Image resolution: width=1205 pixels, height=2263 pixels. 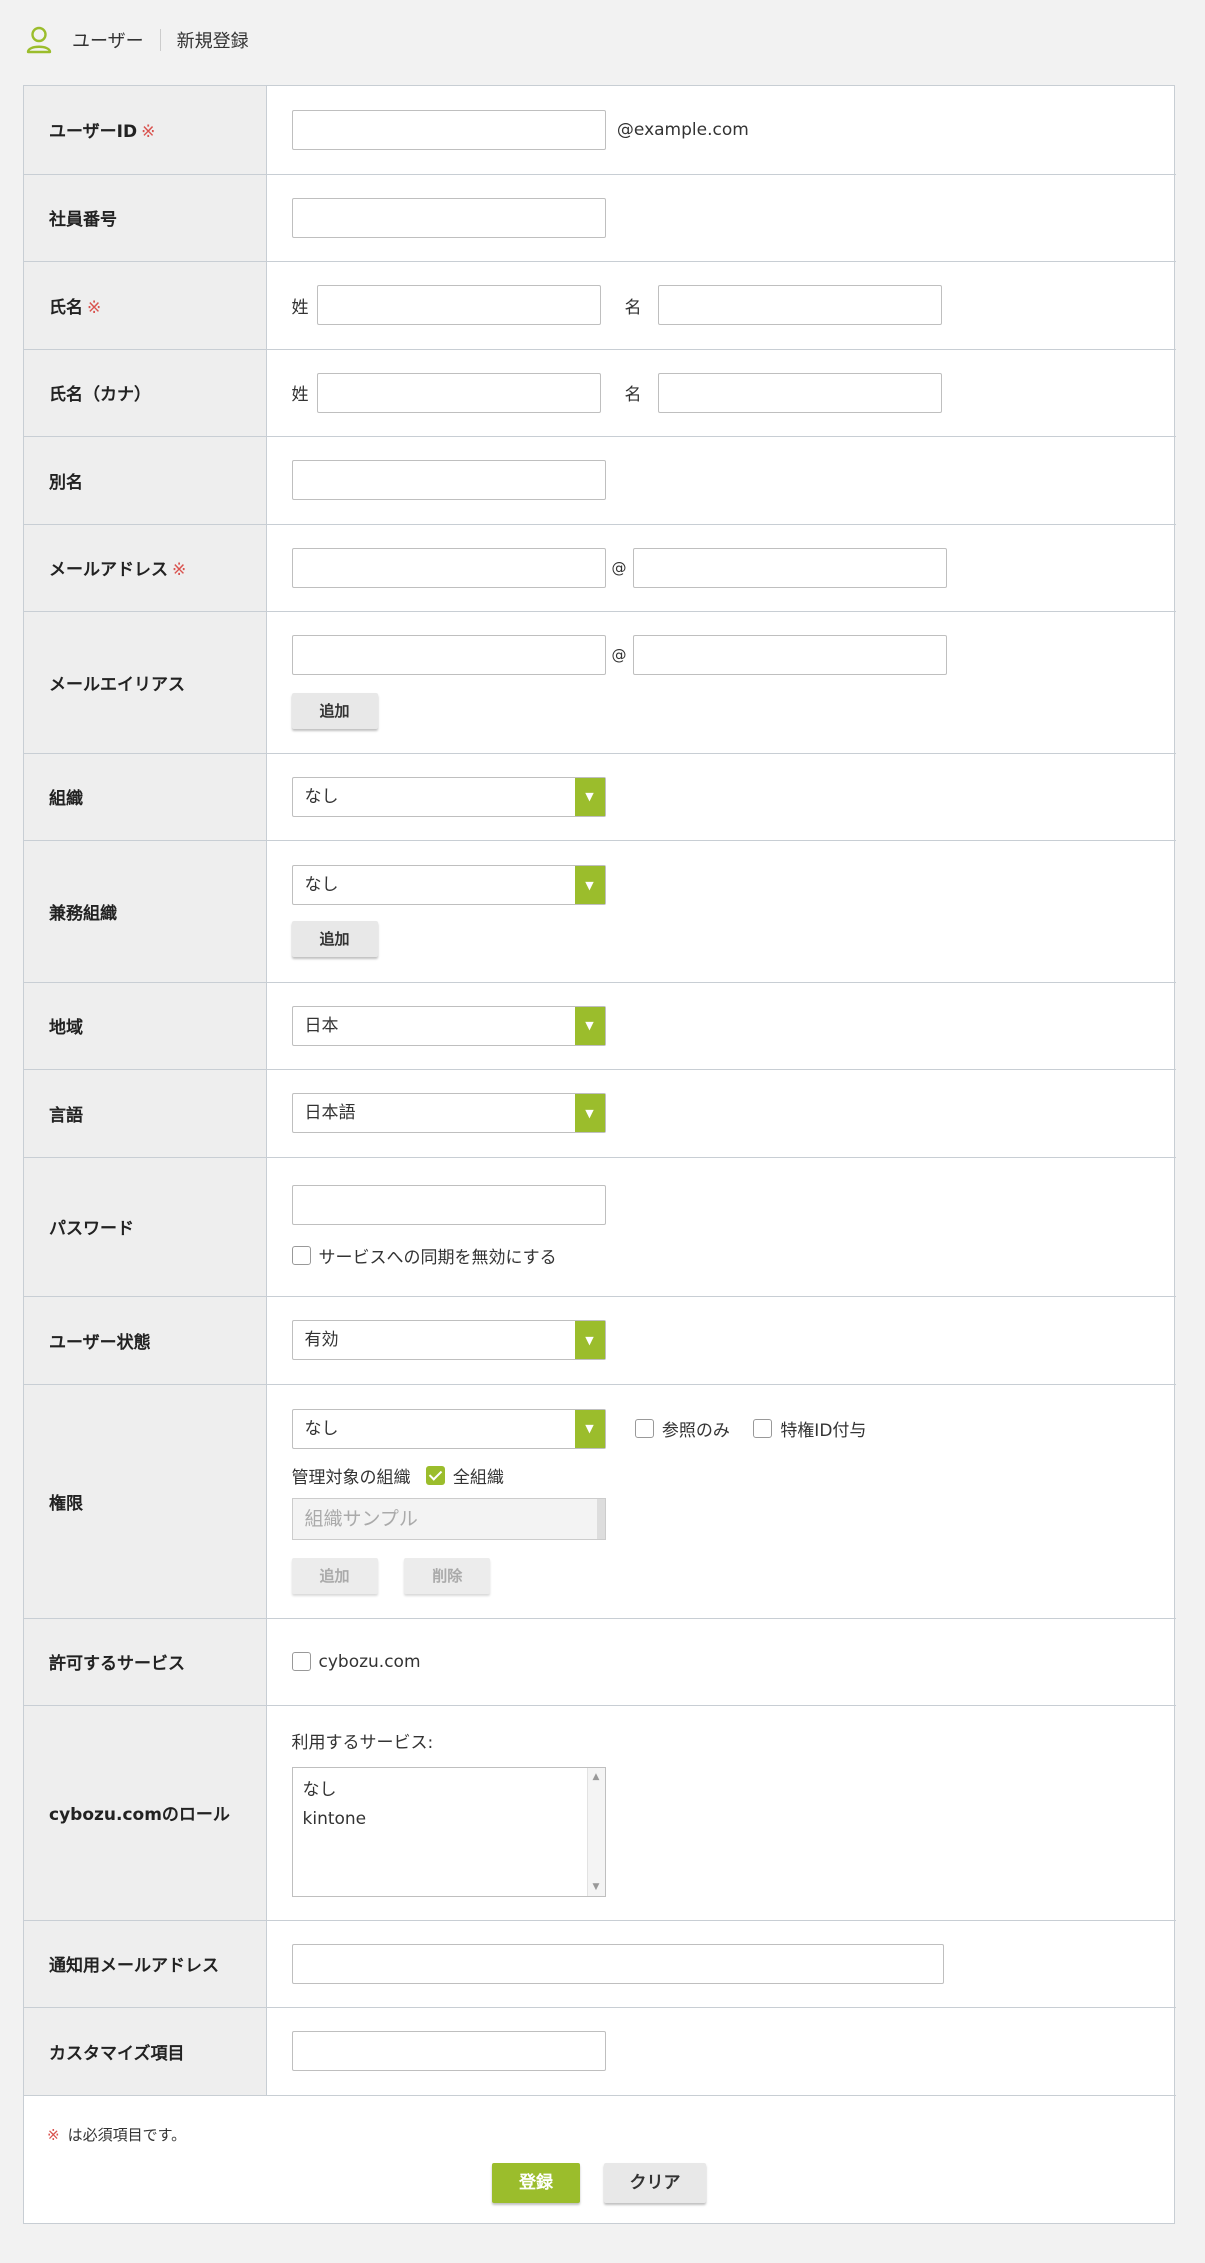 What do you see at coordinates (448, 567) in the screenshot?
I see `email-local-input` at bounding box center [448, 567].